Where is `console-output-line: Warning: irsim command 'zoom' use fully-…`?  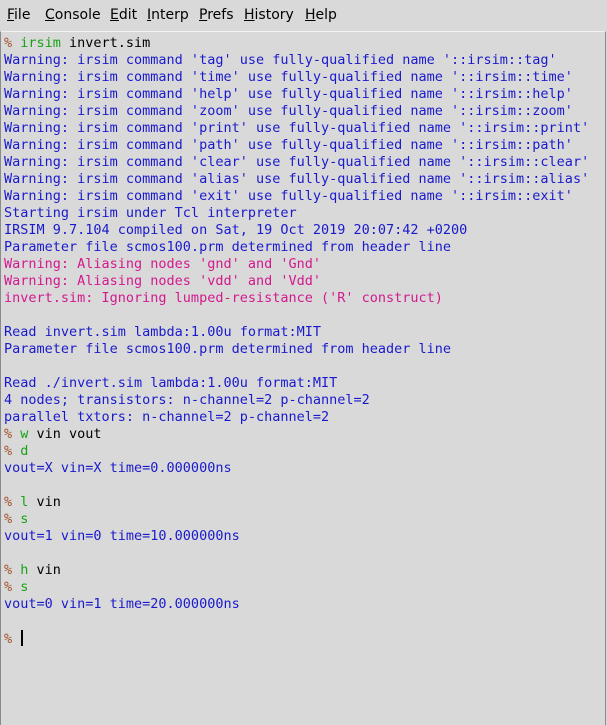 console-output-line: Warning: irsim command 'zoom' use fully-… is located at coordinates (296, 111).